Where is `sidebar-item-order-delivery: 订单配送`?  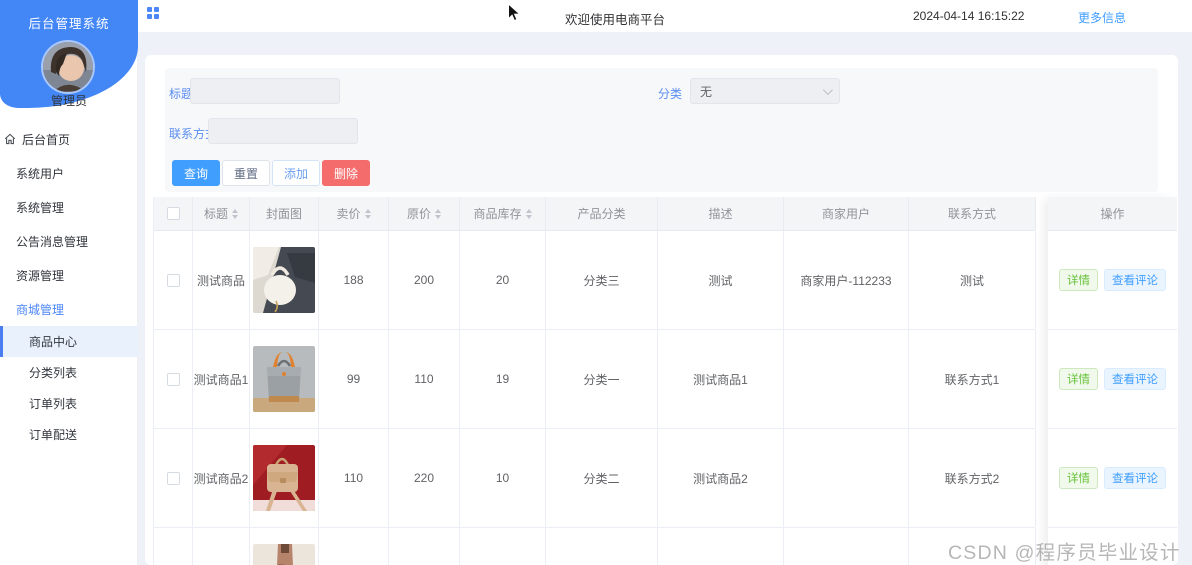 sidebar-item-order-delivery: 订单配送 is located at coordinates (69, 434).